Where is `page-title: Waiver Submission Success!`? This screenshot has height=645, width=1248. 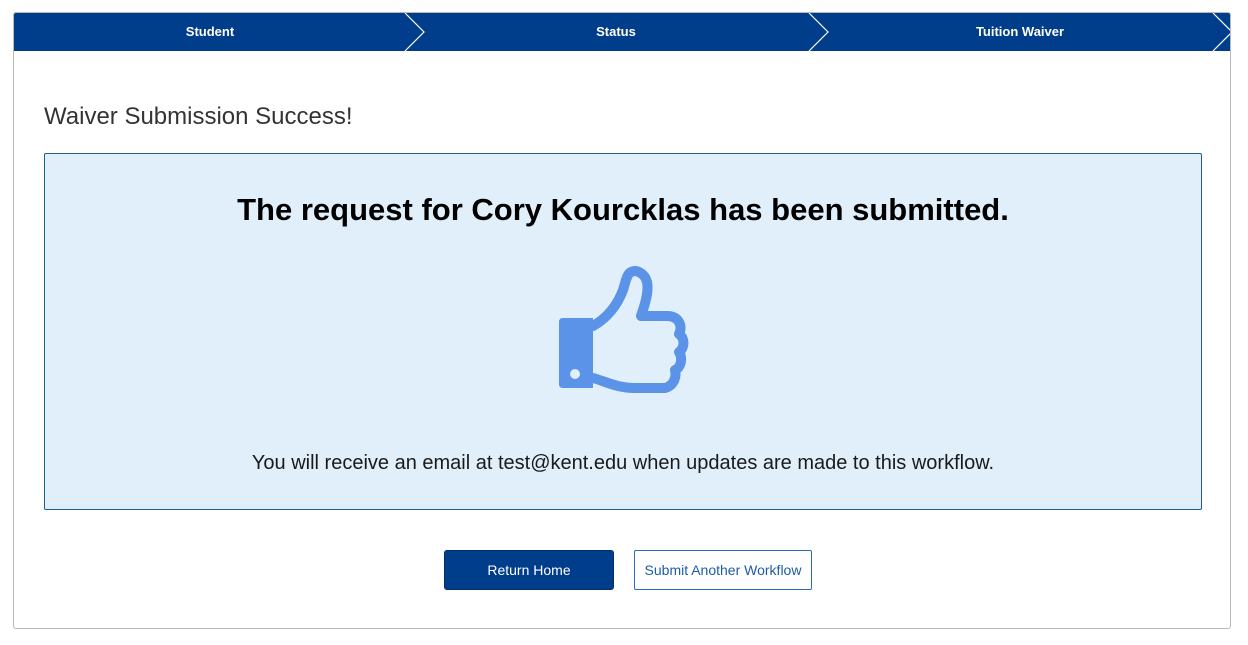
page-title: Waiver Submission Success! is located at coordinates (198, 116).